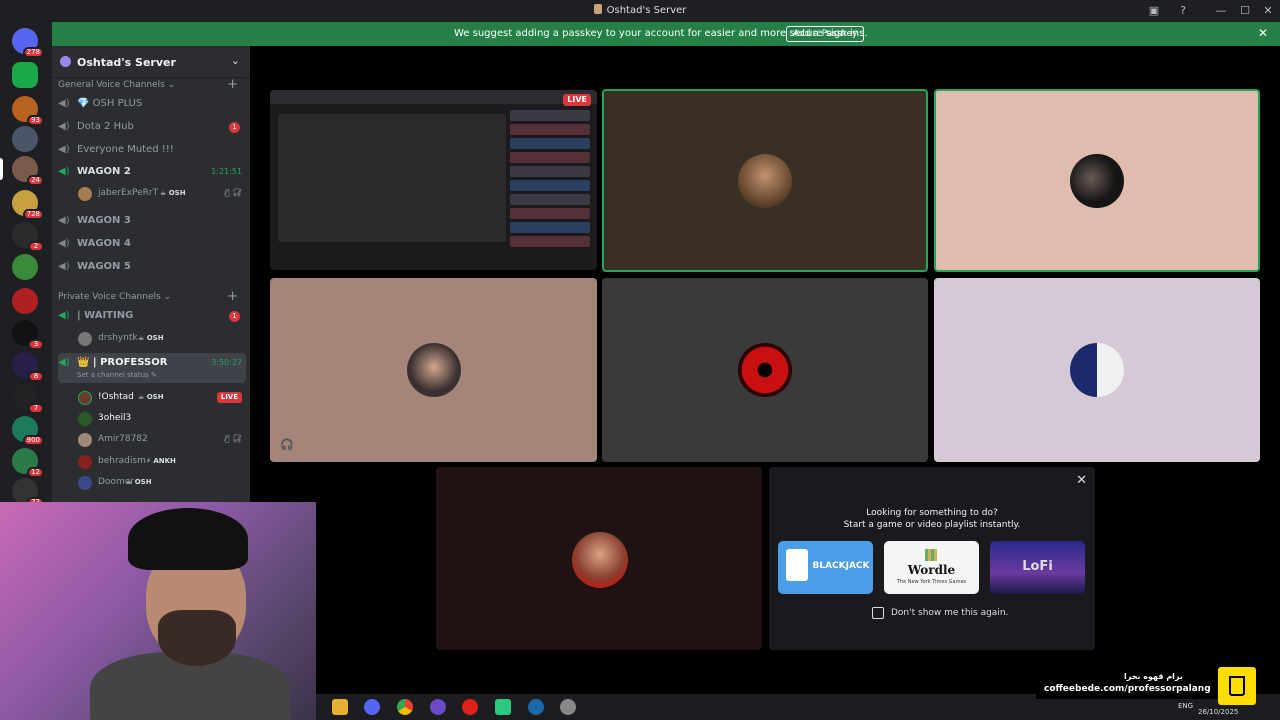  Describe the element at coordinates (122, 461) in the screenshot. I see `username: behradism` at that location.